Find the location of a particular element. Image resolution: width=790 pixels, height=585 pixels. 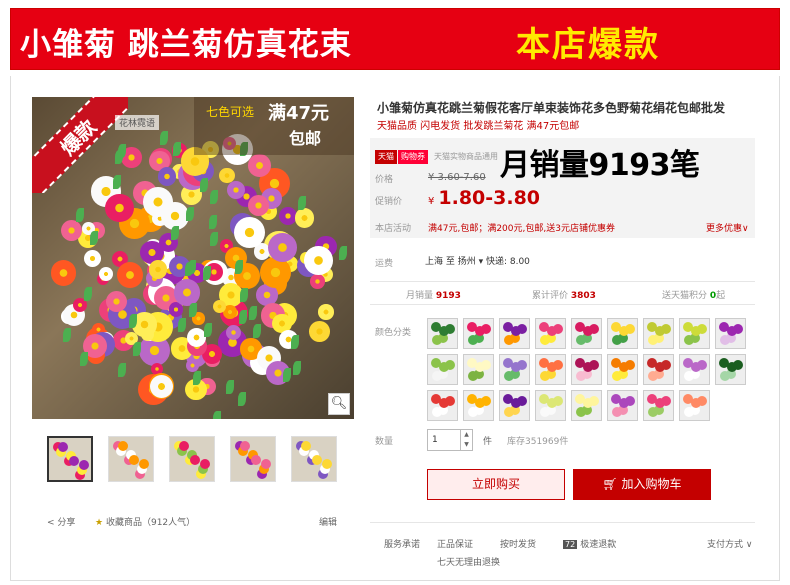

edit-link: 编辑 is located at coordinates (328, 521).